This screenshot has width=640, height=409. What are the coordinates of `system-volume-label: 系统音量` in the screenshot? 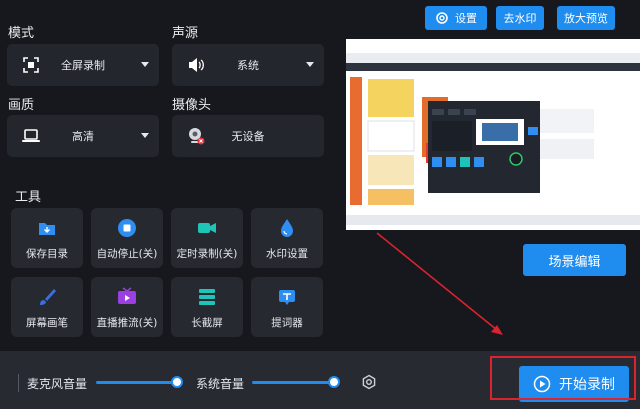 It's located at (220, 384).